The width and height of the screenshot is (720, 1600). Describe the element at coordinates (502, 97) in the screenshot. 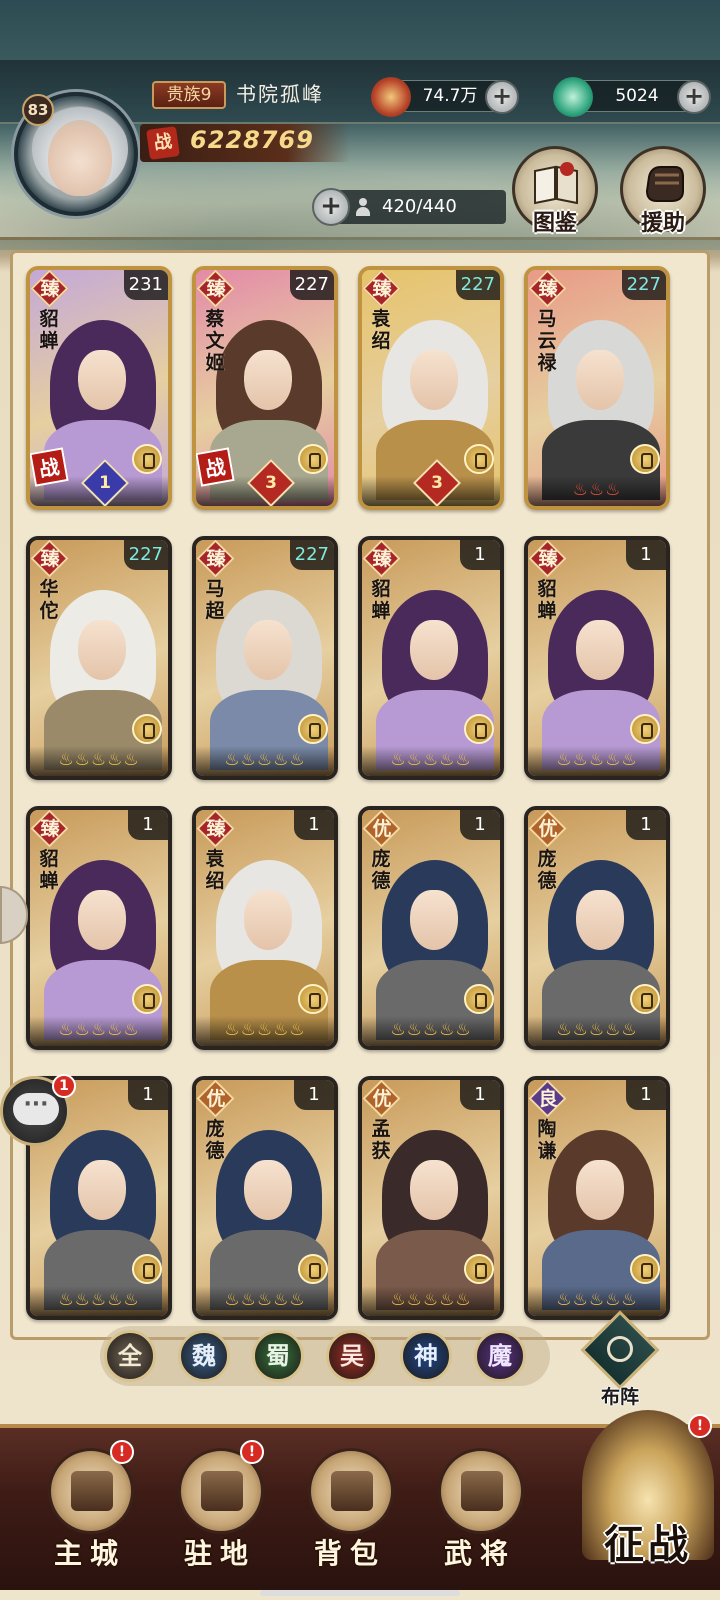

I see `add-silver-button: +` at that location.